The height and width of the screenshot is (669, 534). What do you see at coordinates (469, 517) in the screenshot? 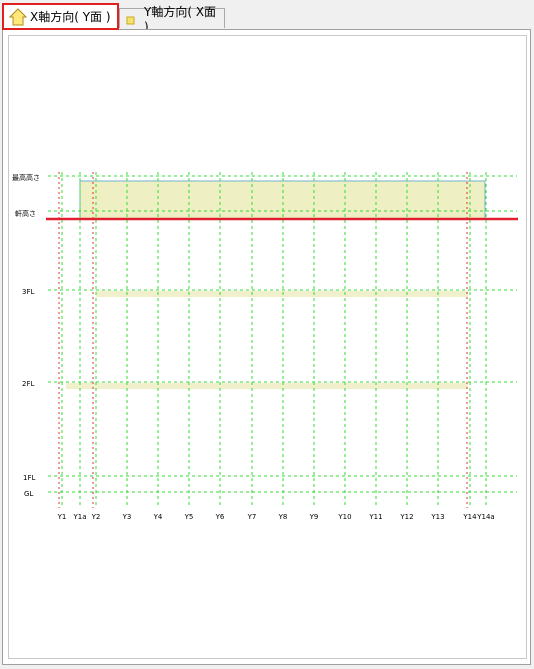
I see `axis-label: Y14` at bounding box center [469, 517].